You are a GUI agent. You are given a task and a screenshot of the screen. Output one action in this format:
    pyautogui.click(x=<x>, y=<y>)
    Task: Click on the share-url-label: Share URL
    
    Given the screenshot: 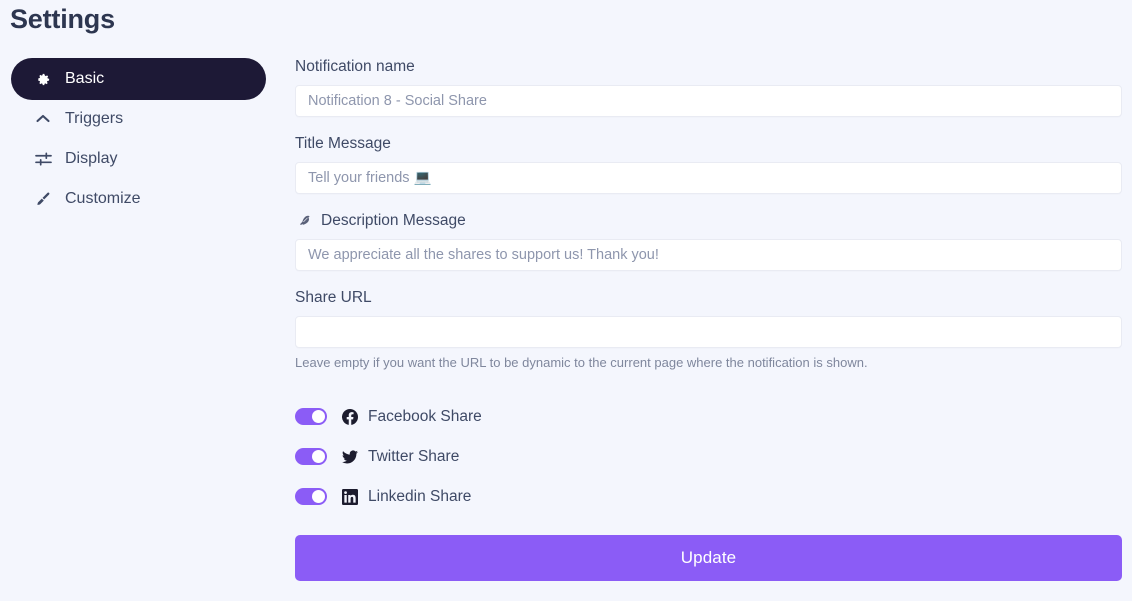 What is the action you would take?
    pyautogui.click(x=333, y=297)
    